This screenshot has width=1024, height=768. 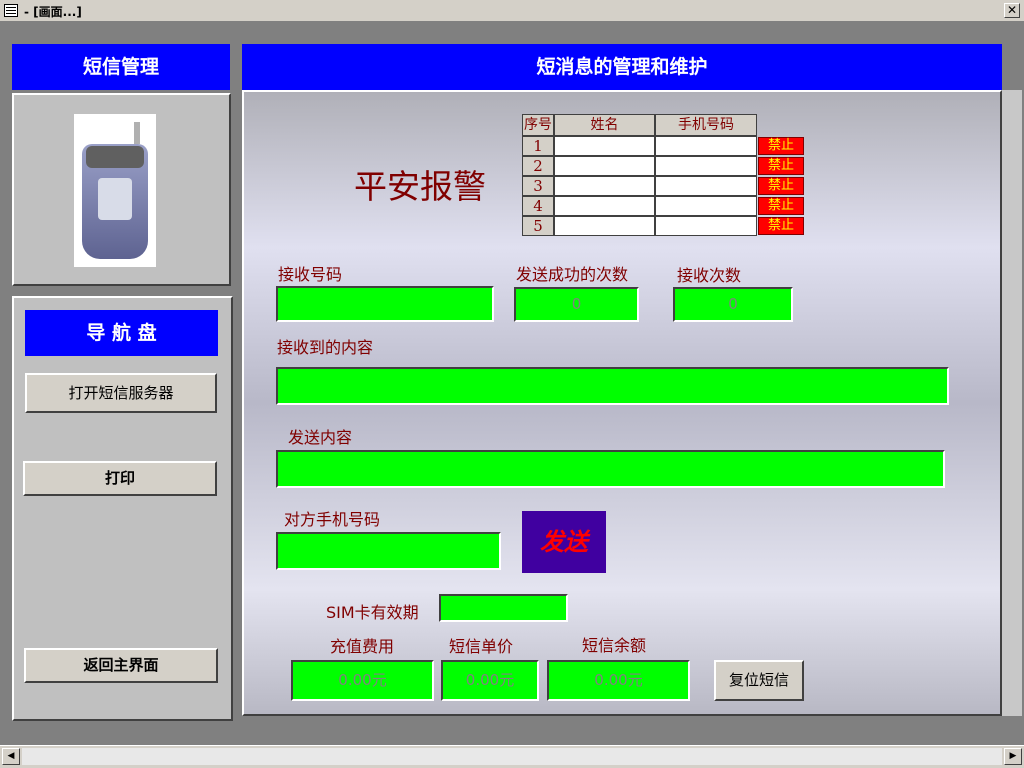 What do you see at coordinates (1013, 756) in the screenshot?
I see `scroll-right-arrow-icon: ▶` at bounding box center [1013, 756].